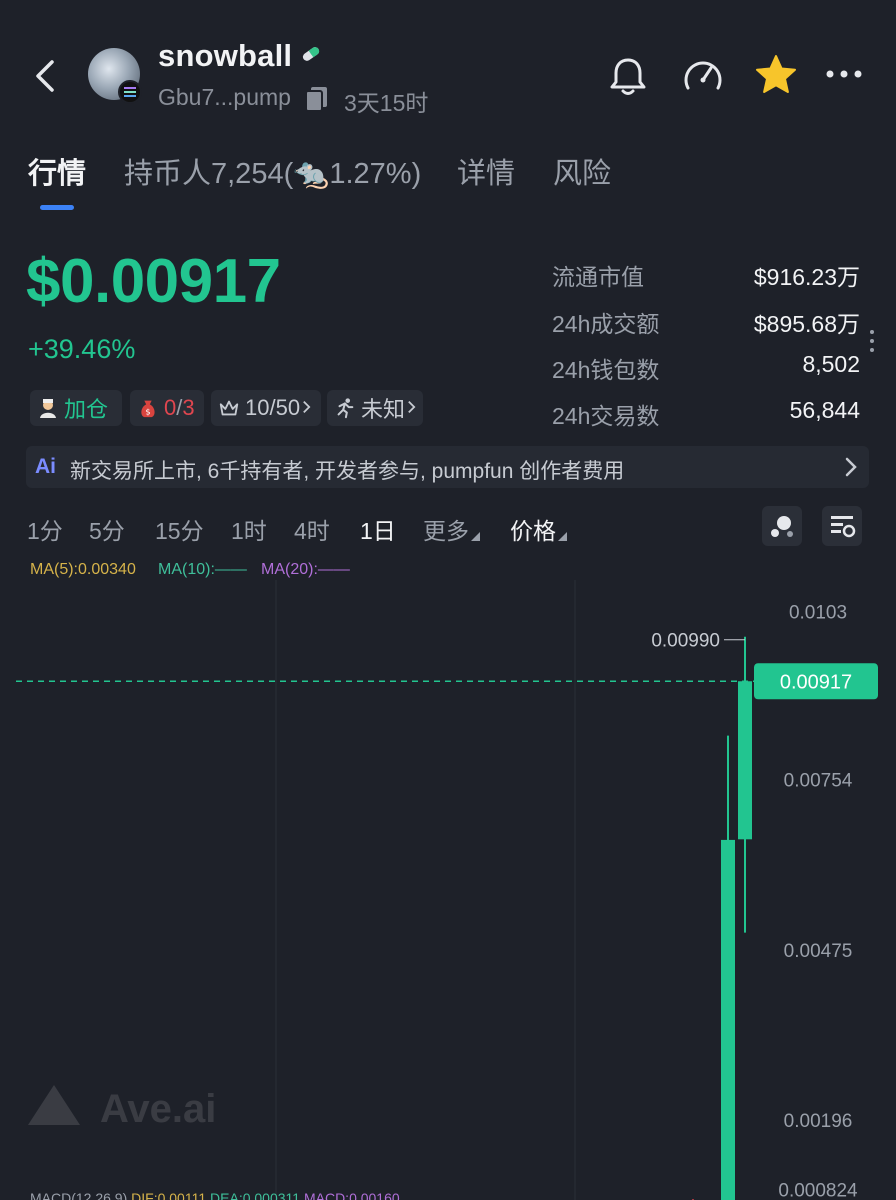 This screenshot has width=896, height=1200. Describe the element at coordinates (806, 324) in the screenshot. I see `stat-value-volume: $895.68万` at that location.